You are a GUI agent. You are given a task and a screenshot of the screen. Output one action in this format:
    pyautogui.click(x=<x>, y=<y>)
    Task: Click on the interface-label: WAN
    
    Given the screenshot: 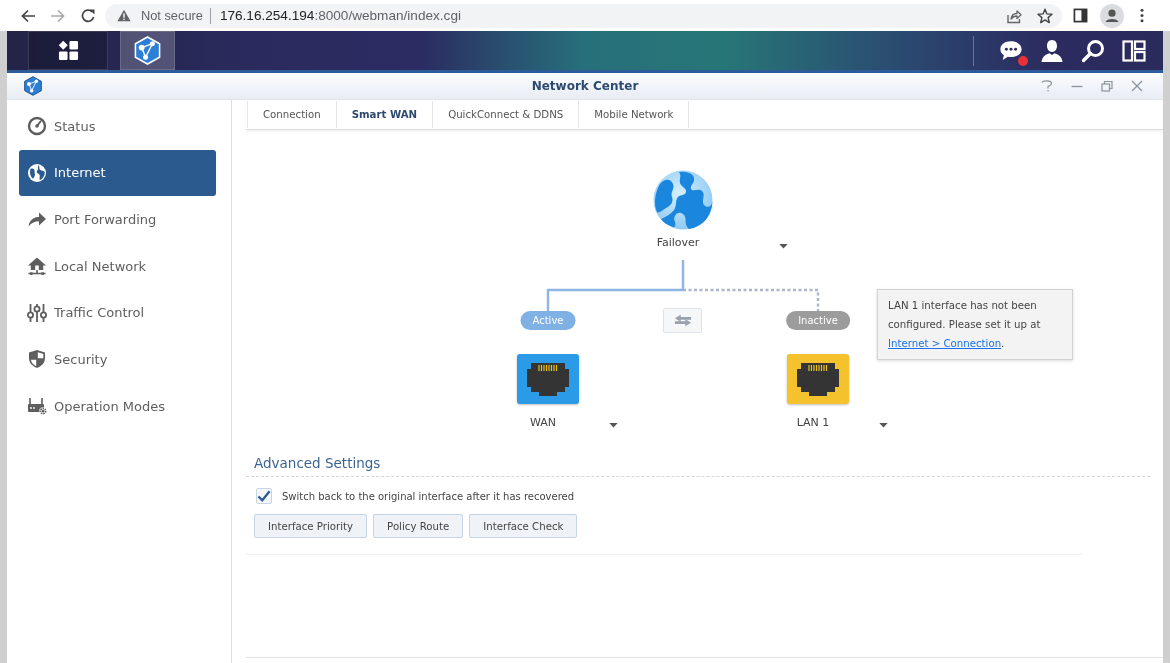 What is the action you would take?
    pyautogui.click(x=543, y=422)
    